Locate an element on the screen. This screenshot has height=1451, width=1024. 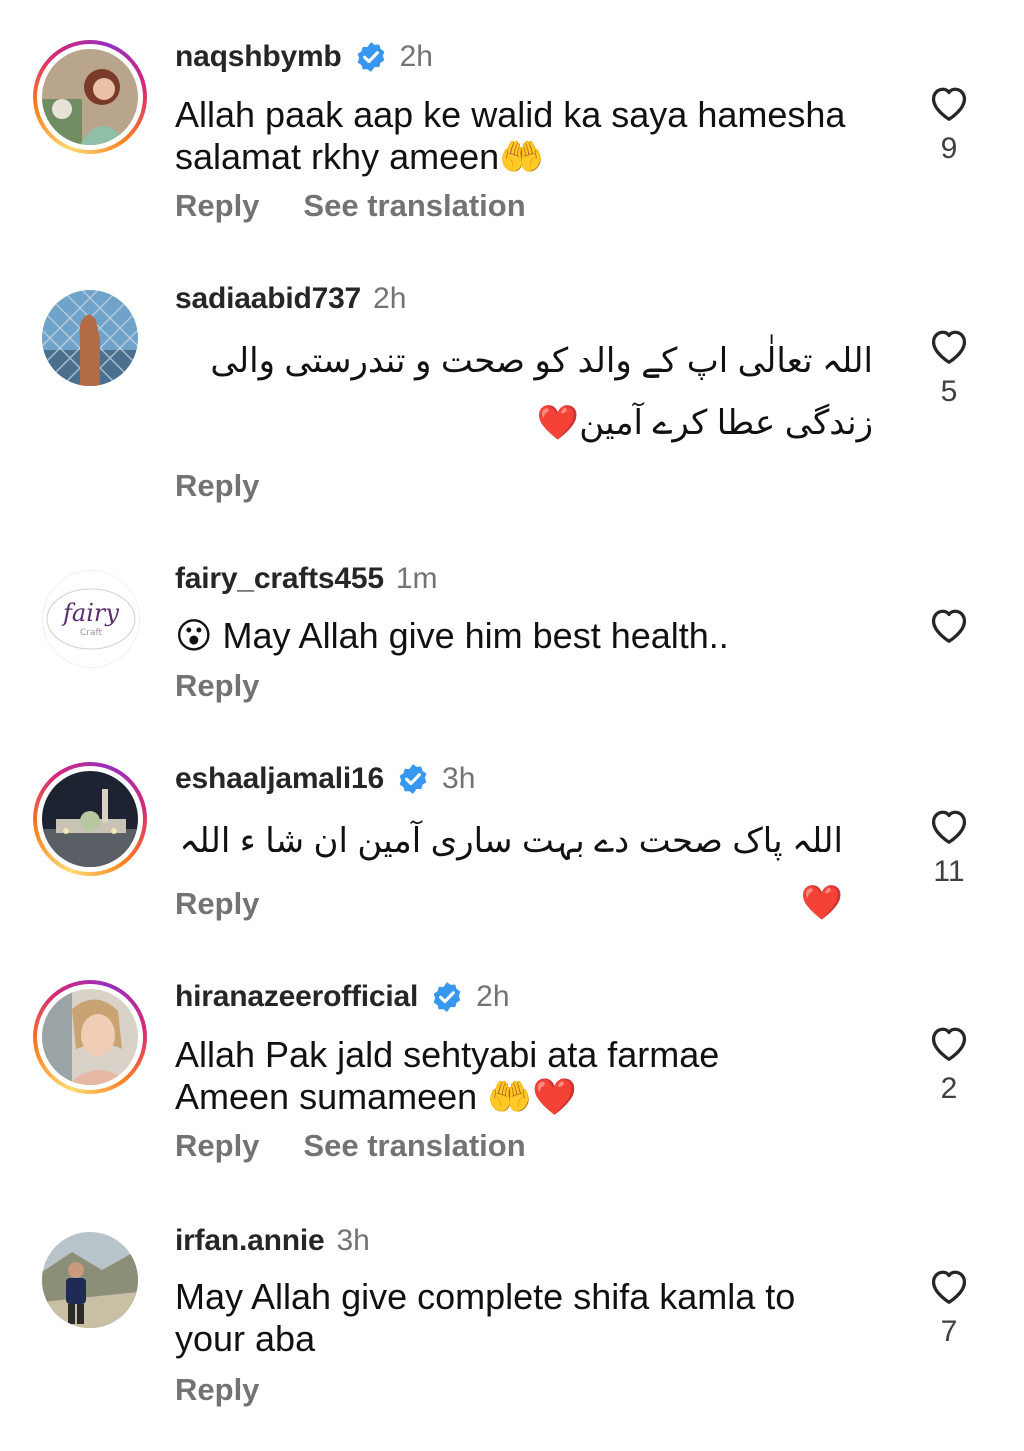
comment-text-line: Ameen sumameen 🤲❤️ is located at coordinates (376, 1096).